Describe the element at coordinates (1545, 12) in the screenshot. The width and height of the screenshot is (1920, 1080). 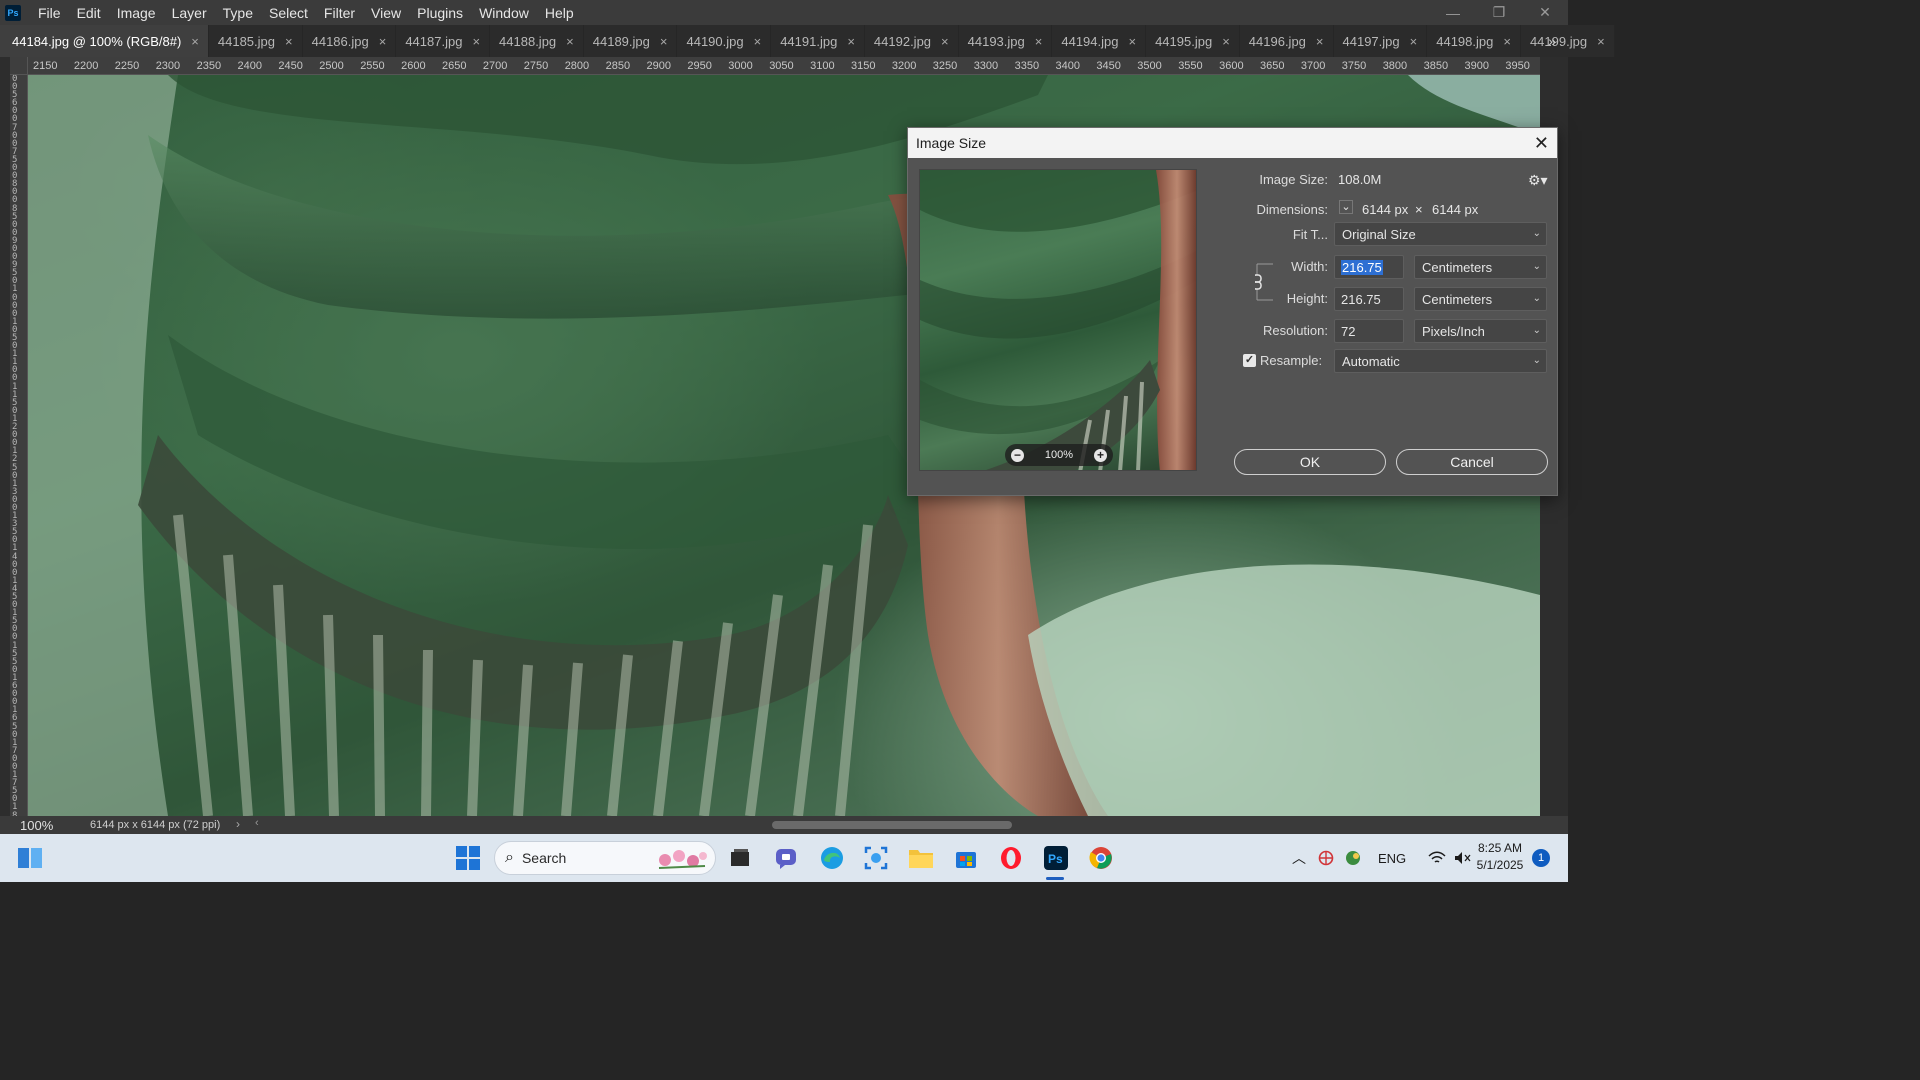
I see `close-window-button: ✕` at that location.